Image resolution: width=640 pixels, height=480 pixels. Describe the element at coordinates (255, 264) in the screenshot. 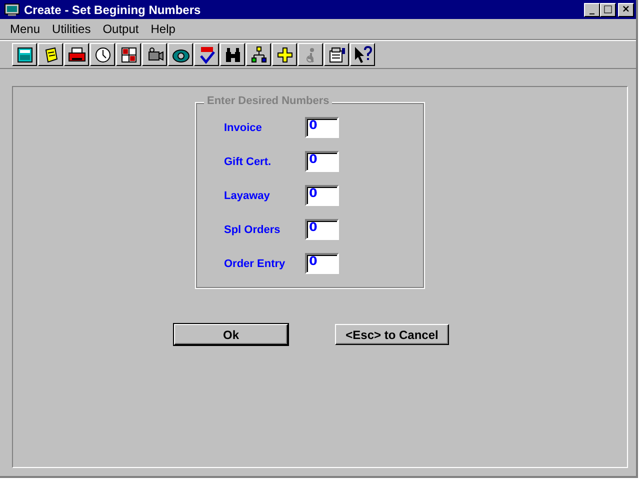

I see `field-label: Order Entry` at that location.